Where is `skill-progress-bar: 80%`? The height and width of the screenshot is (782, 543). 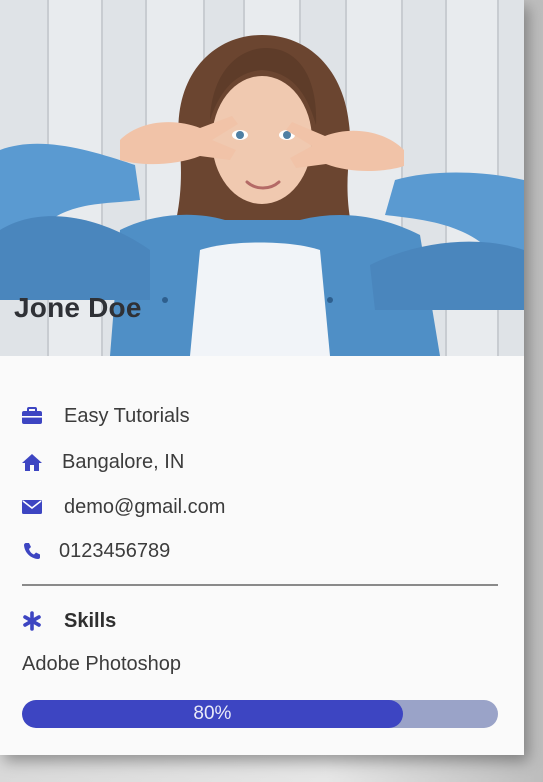 skill-progress-bar: 80% is located at coordinates (260, 714).